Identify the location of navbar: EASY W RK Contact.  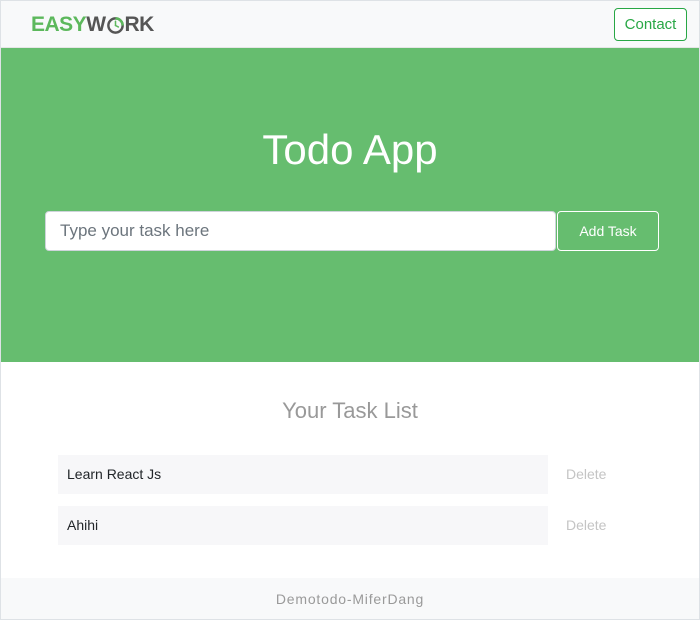
(350, 24).